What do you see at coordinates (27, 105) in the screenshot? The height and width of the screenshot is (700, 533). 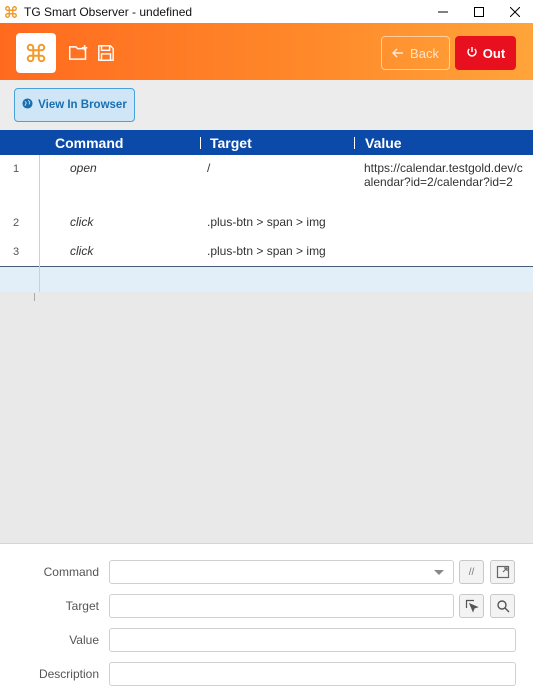 I see `globe-icon` at bounding box center [27, 105].